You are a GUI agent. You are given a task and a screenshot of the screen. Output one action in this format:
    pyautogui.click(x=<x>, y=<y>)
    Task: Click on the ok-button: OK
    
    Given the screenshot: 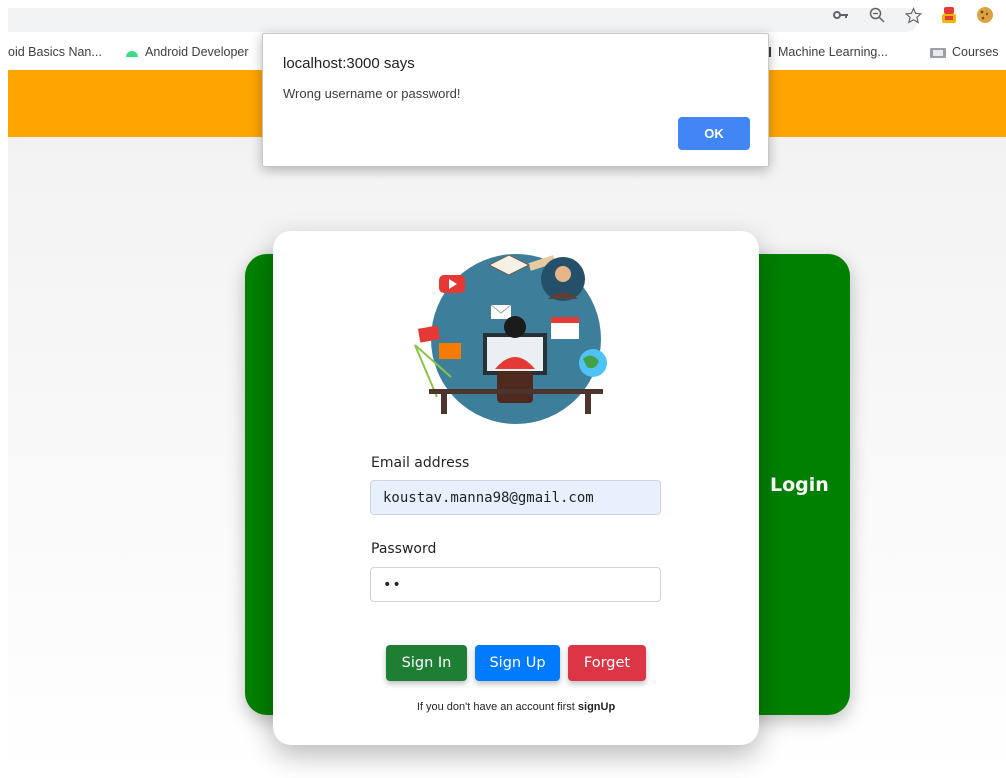 What is the action you would take?
    pyautogui.click(x=714, y=133)
    